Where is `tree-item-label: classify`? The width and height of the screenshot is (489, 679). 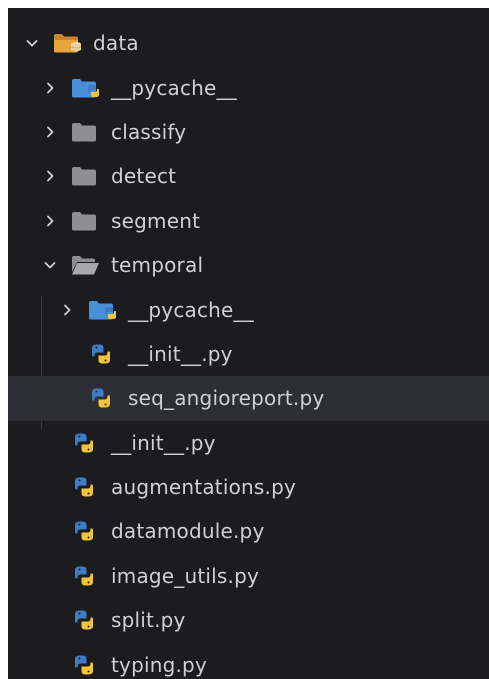 tree-item-label: classify is located at coordinates (149, 131).